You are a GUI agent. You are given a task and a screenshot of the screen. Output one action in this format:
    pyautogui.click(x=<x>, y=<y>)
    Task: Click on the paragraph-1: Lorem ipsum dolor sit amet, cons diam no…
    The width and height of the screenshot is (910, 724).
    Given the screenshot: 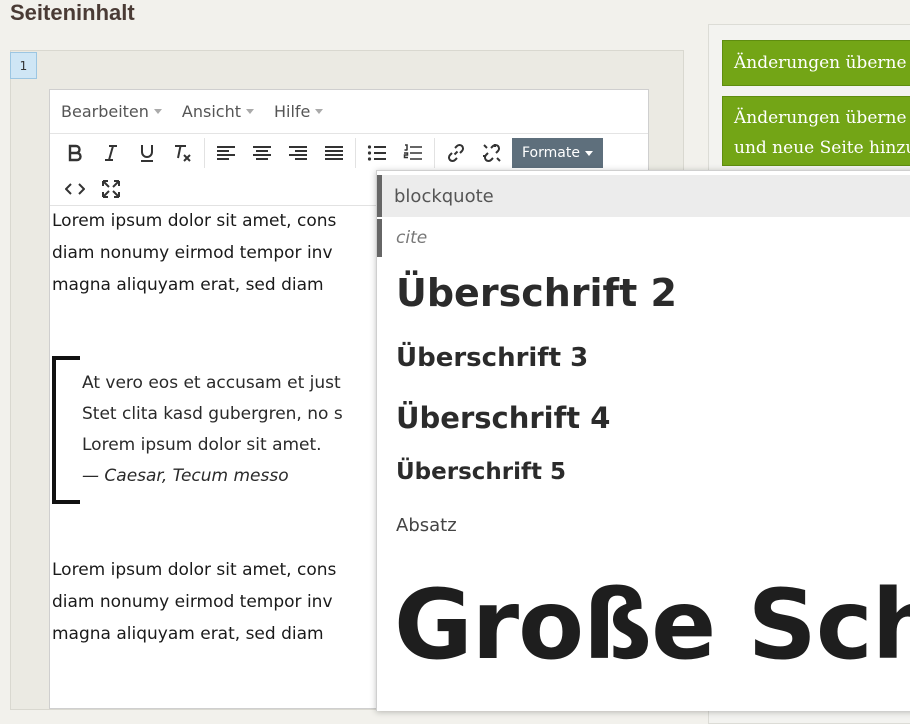 What is the action you would take?
    pyautogui.click(x=194, y=253)
    